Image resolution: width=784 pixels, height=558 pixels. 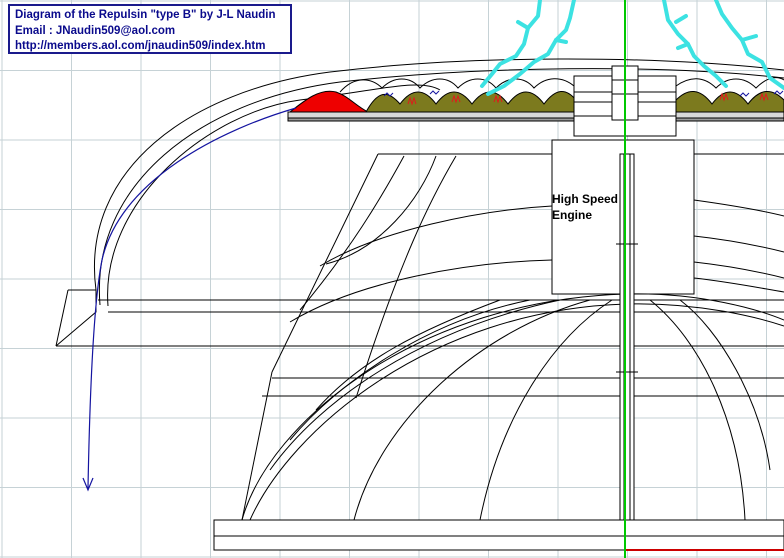 What do you see at coordinates (457, 85) in the screenshot?
I see `upper-wave-line` at bounding box center [457, 85].